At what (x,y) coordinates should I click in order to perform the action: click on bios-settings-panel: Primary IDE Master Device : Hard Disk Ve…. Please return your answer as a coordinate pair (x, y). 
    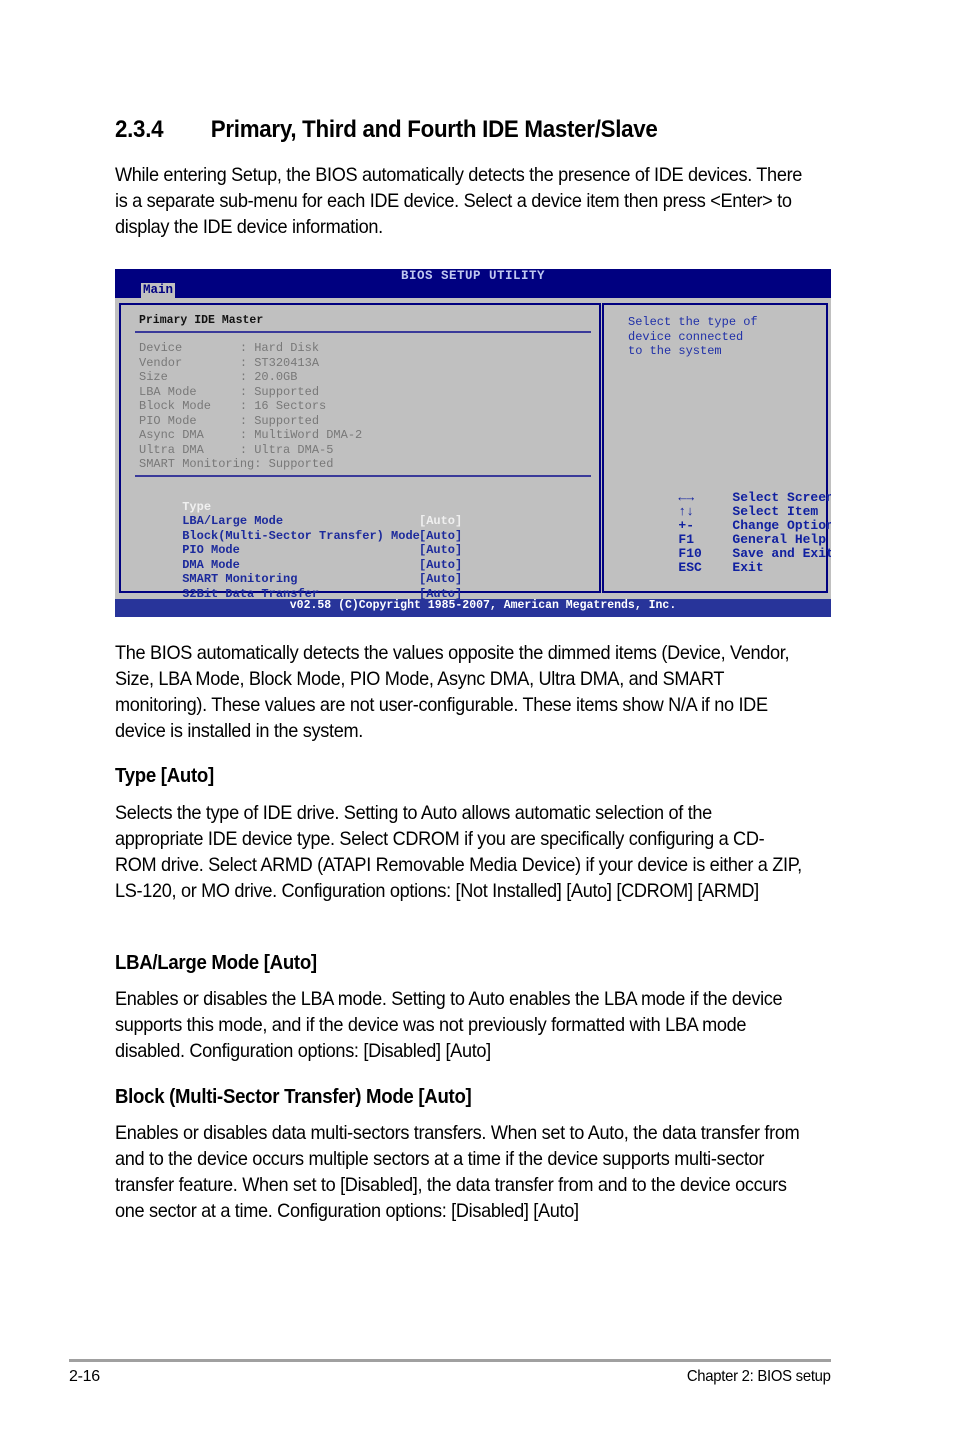
    Looking at the image, I should click on (360, 459).